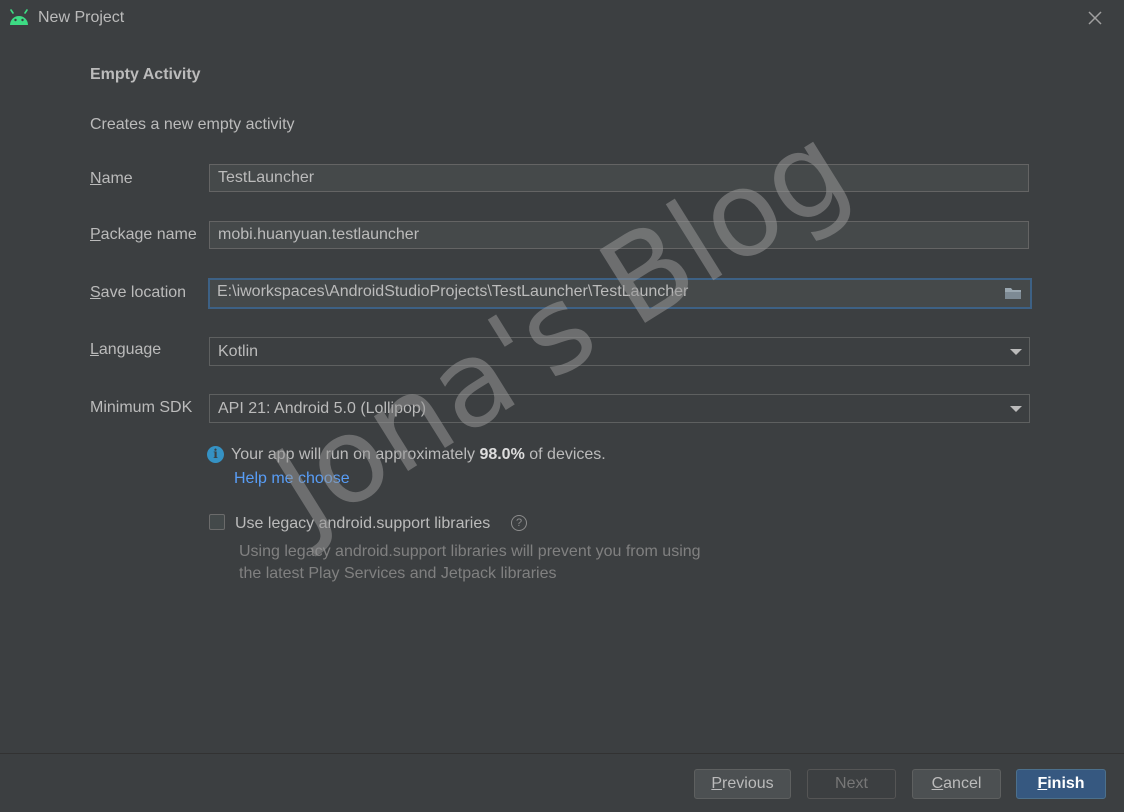  Describe the element at coordinates (519, 523) in the screenshot. I see `question-help-icon: ?` at that location.